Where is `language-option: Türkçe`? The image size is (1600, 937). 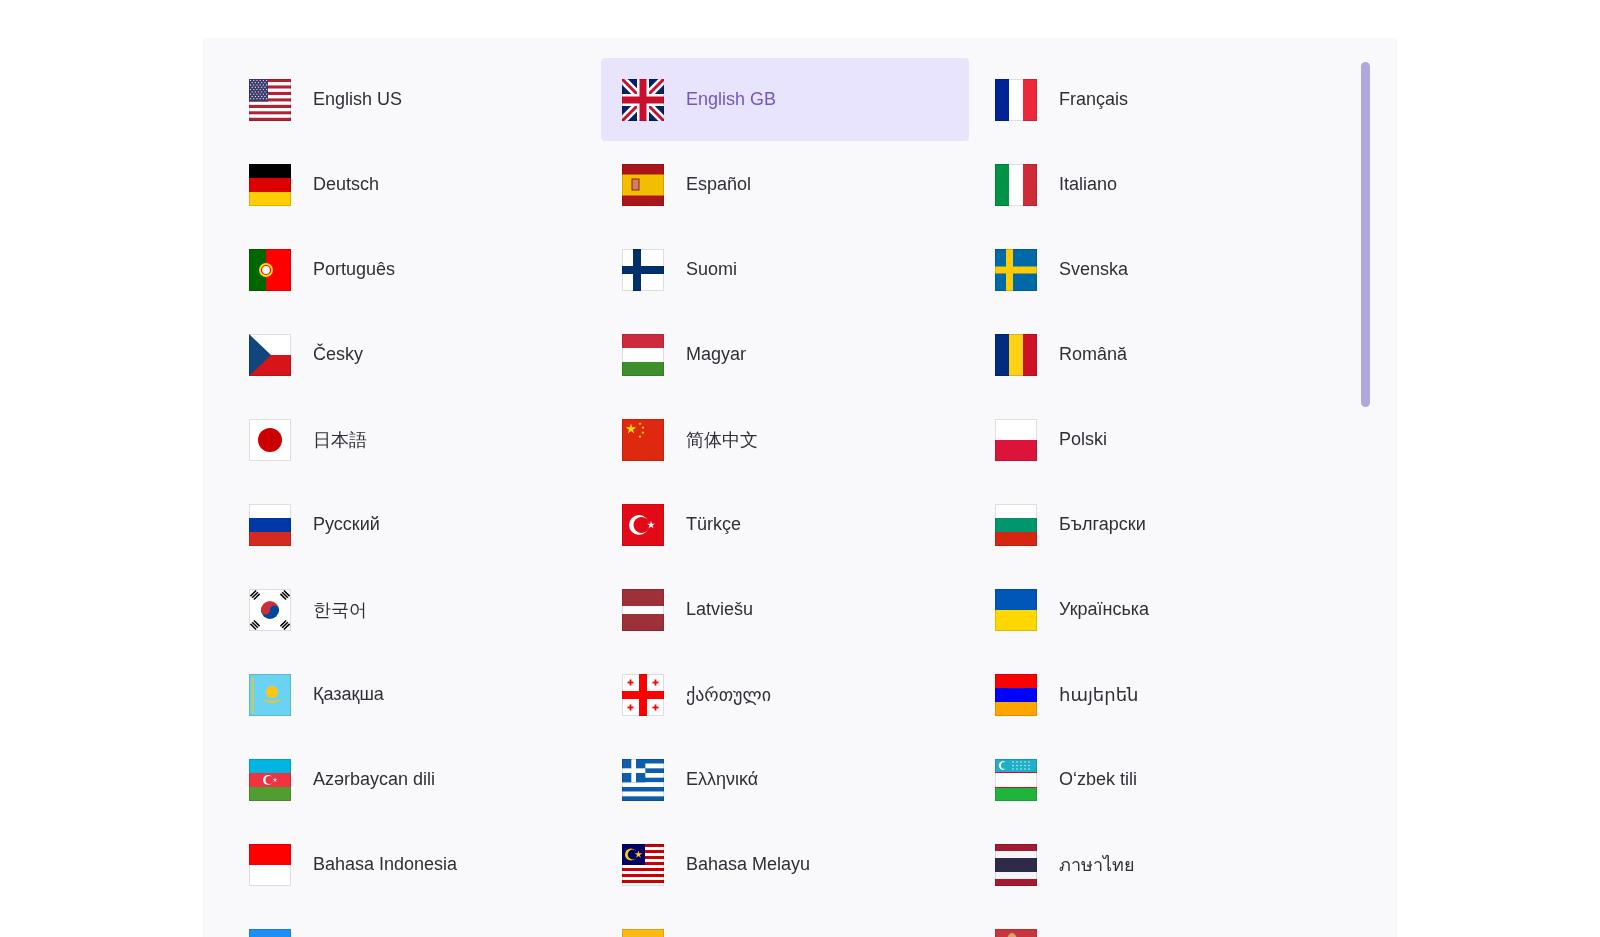 language-option: Türkçe is located at coordinates (785, 524).